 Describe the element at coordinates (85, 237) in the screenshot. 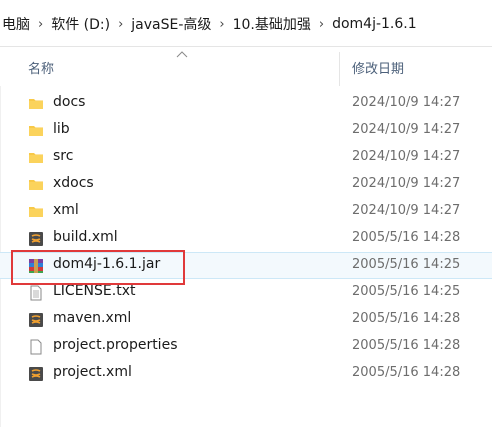

I see `file-name: build.xml` at that location.